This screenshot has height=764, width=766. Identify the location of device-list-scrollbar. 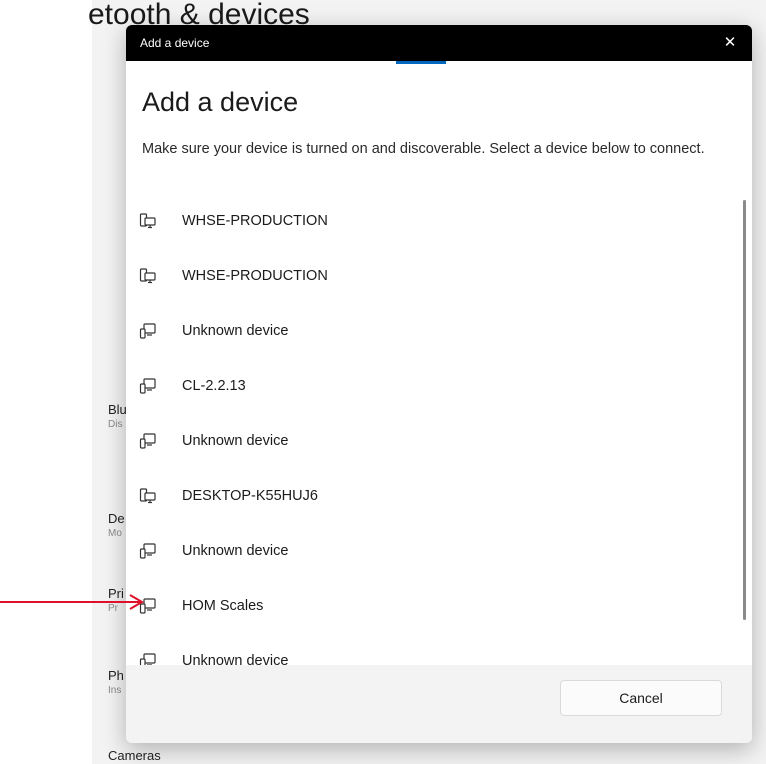
(744, 410).